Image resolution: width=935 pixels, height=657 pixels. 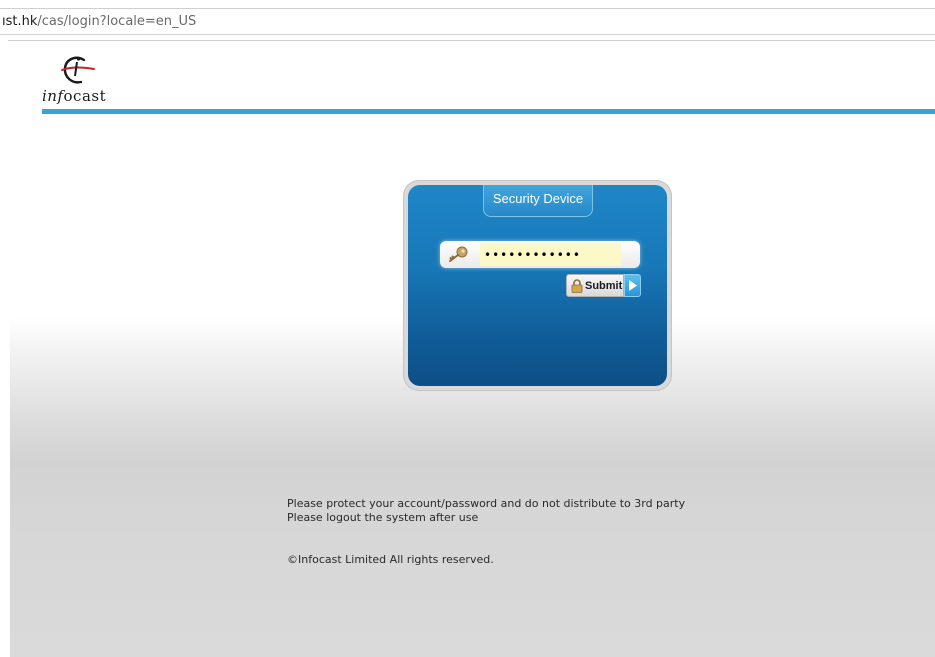 What do you see at coordinates (117, 21) in the screenshot?
I see `address-path: /cas/login?locale=en_US` at bounding box center [117, 21].